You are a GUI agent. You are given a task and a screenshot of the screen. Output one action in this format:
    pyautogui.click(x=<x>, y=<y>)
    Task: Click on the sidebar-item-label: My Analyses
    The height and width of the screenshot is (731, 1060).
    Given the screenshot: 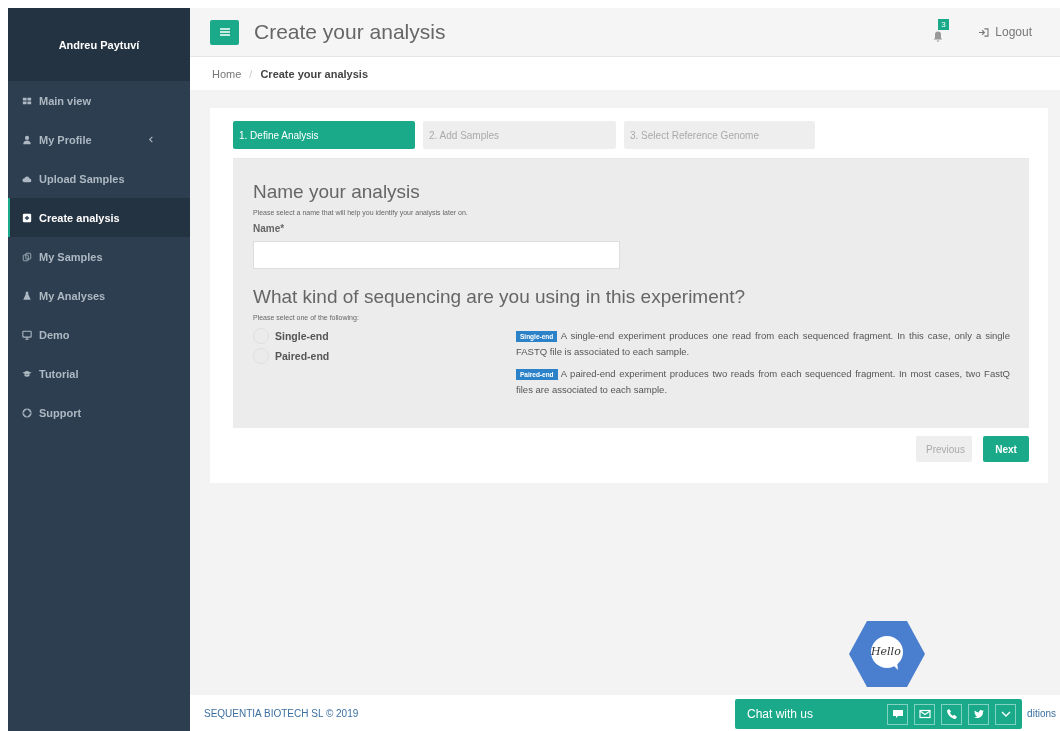 What is the action you would take?
    pyautogui.click(x=72, y=295)
    